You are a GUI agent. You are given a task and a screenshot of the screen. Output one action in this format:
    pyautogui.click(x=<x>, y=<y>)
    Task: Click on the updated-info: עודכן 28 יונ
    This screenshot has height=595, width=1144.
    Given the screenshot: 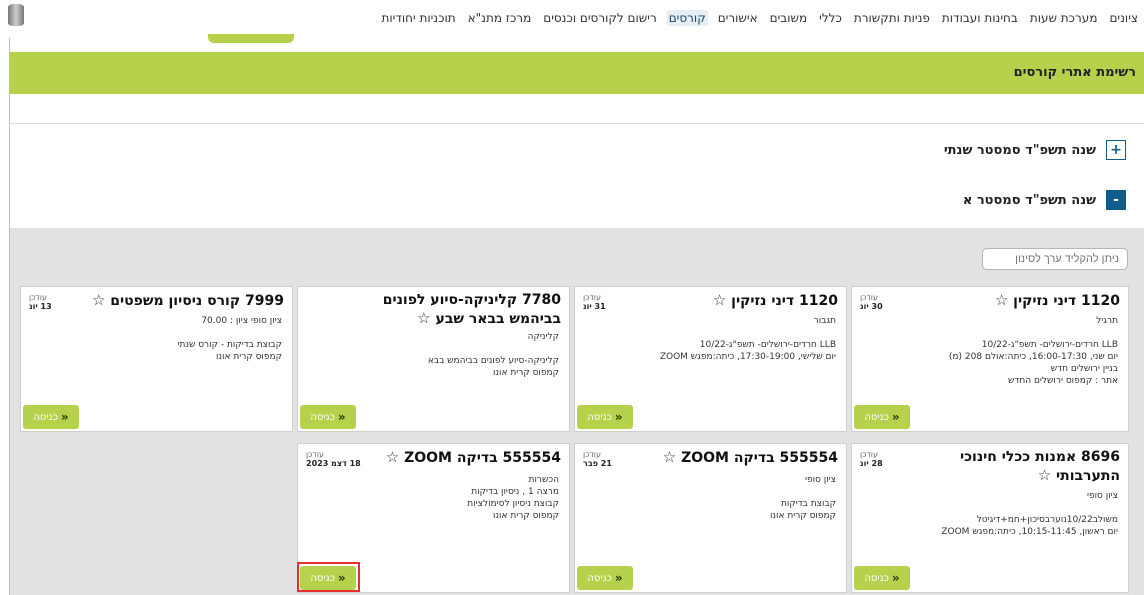 What is the action you would take?
    pyautogui.click(x=871, y=459)
    